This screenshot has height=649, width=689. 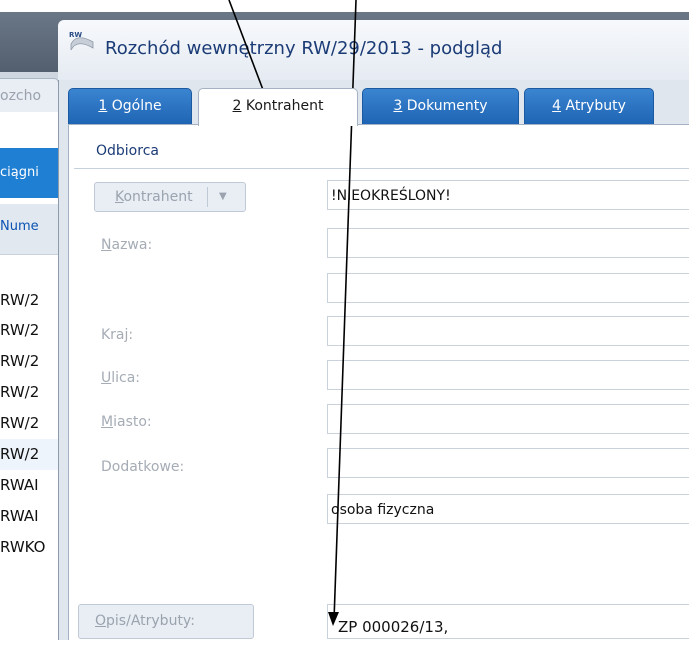 I want to click on tab-label: Ogólne, so click(x=134, y=106).